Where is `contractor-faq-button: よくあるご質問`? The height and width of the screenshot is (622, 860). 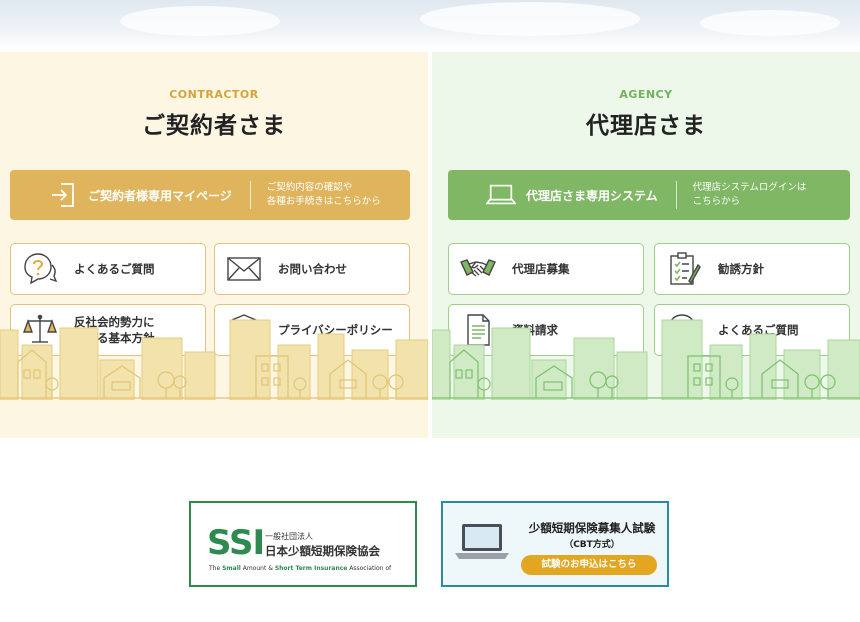 contractor-faq-button: よくあるご質問 is located at coordinates (108, 269).